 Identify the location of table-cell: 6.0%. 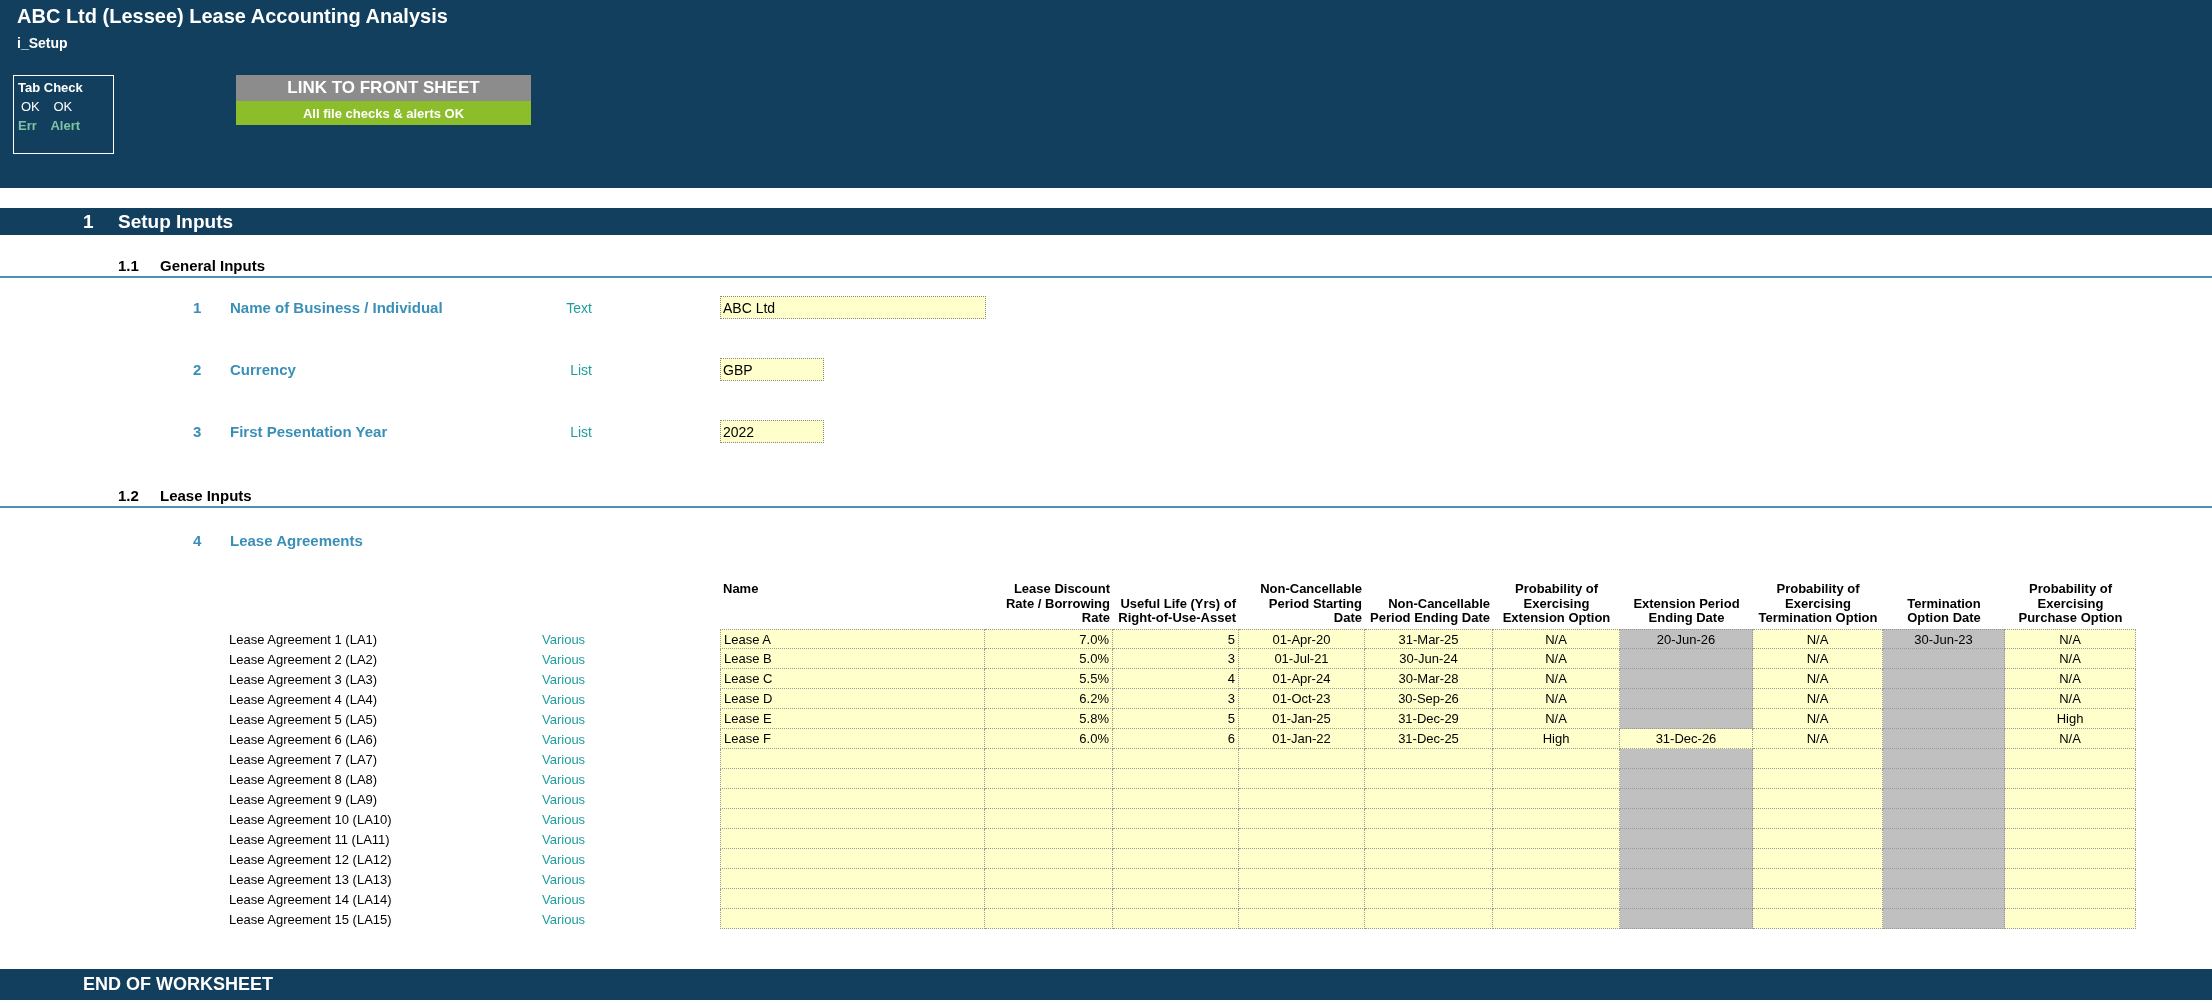
(1049, 739).